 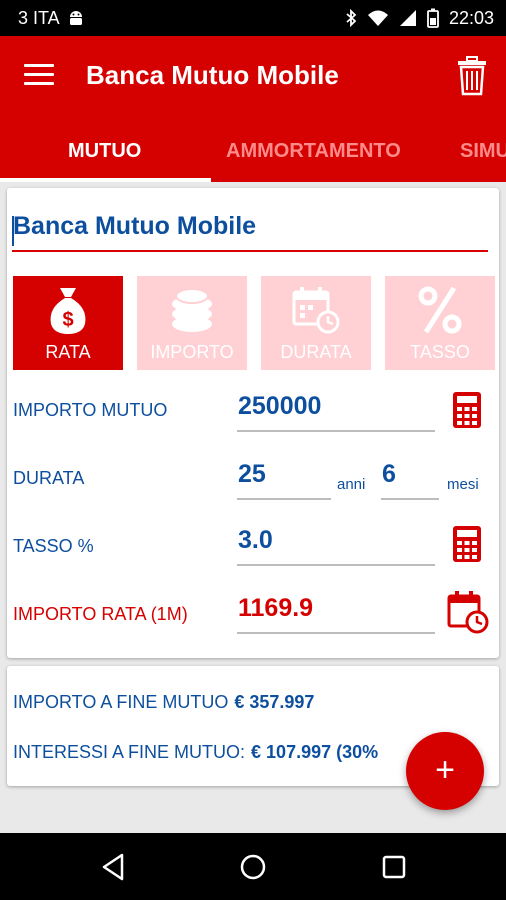 What do you see at coordinates (336, 546) in the screenshot?
I see `tasso-input: 3.0` at bounding box center [336, 546].